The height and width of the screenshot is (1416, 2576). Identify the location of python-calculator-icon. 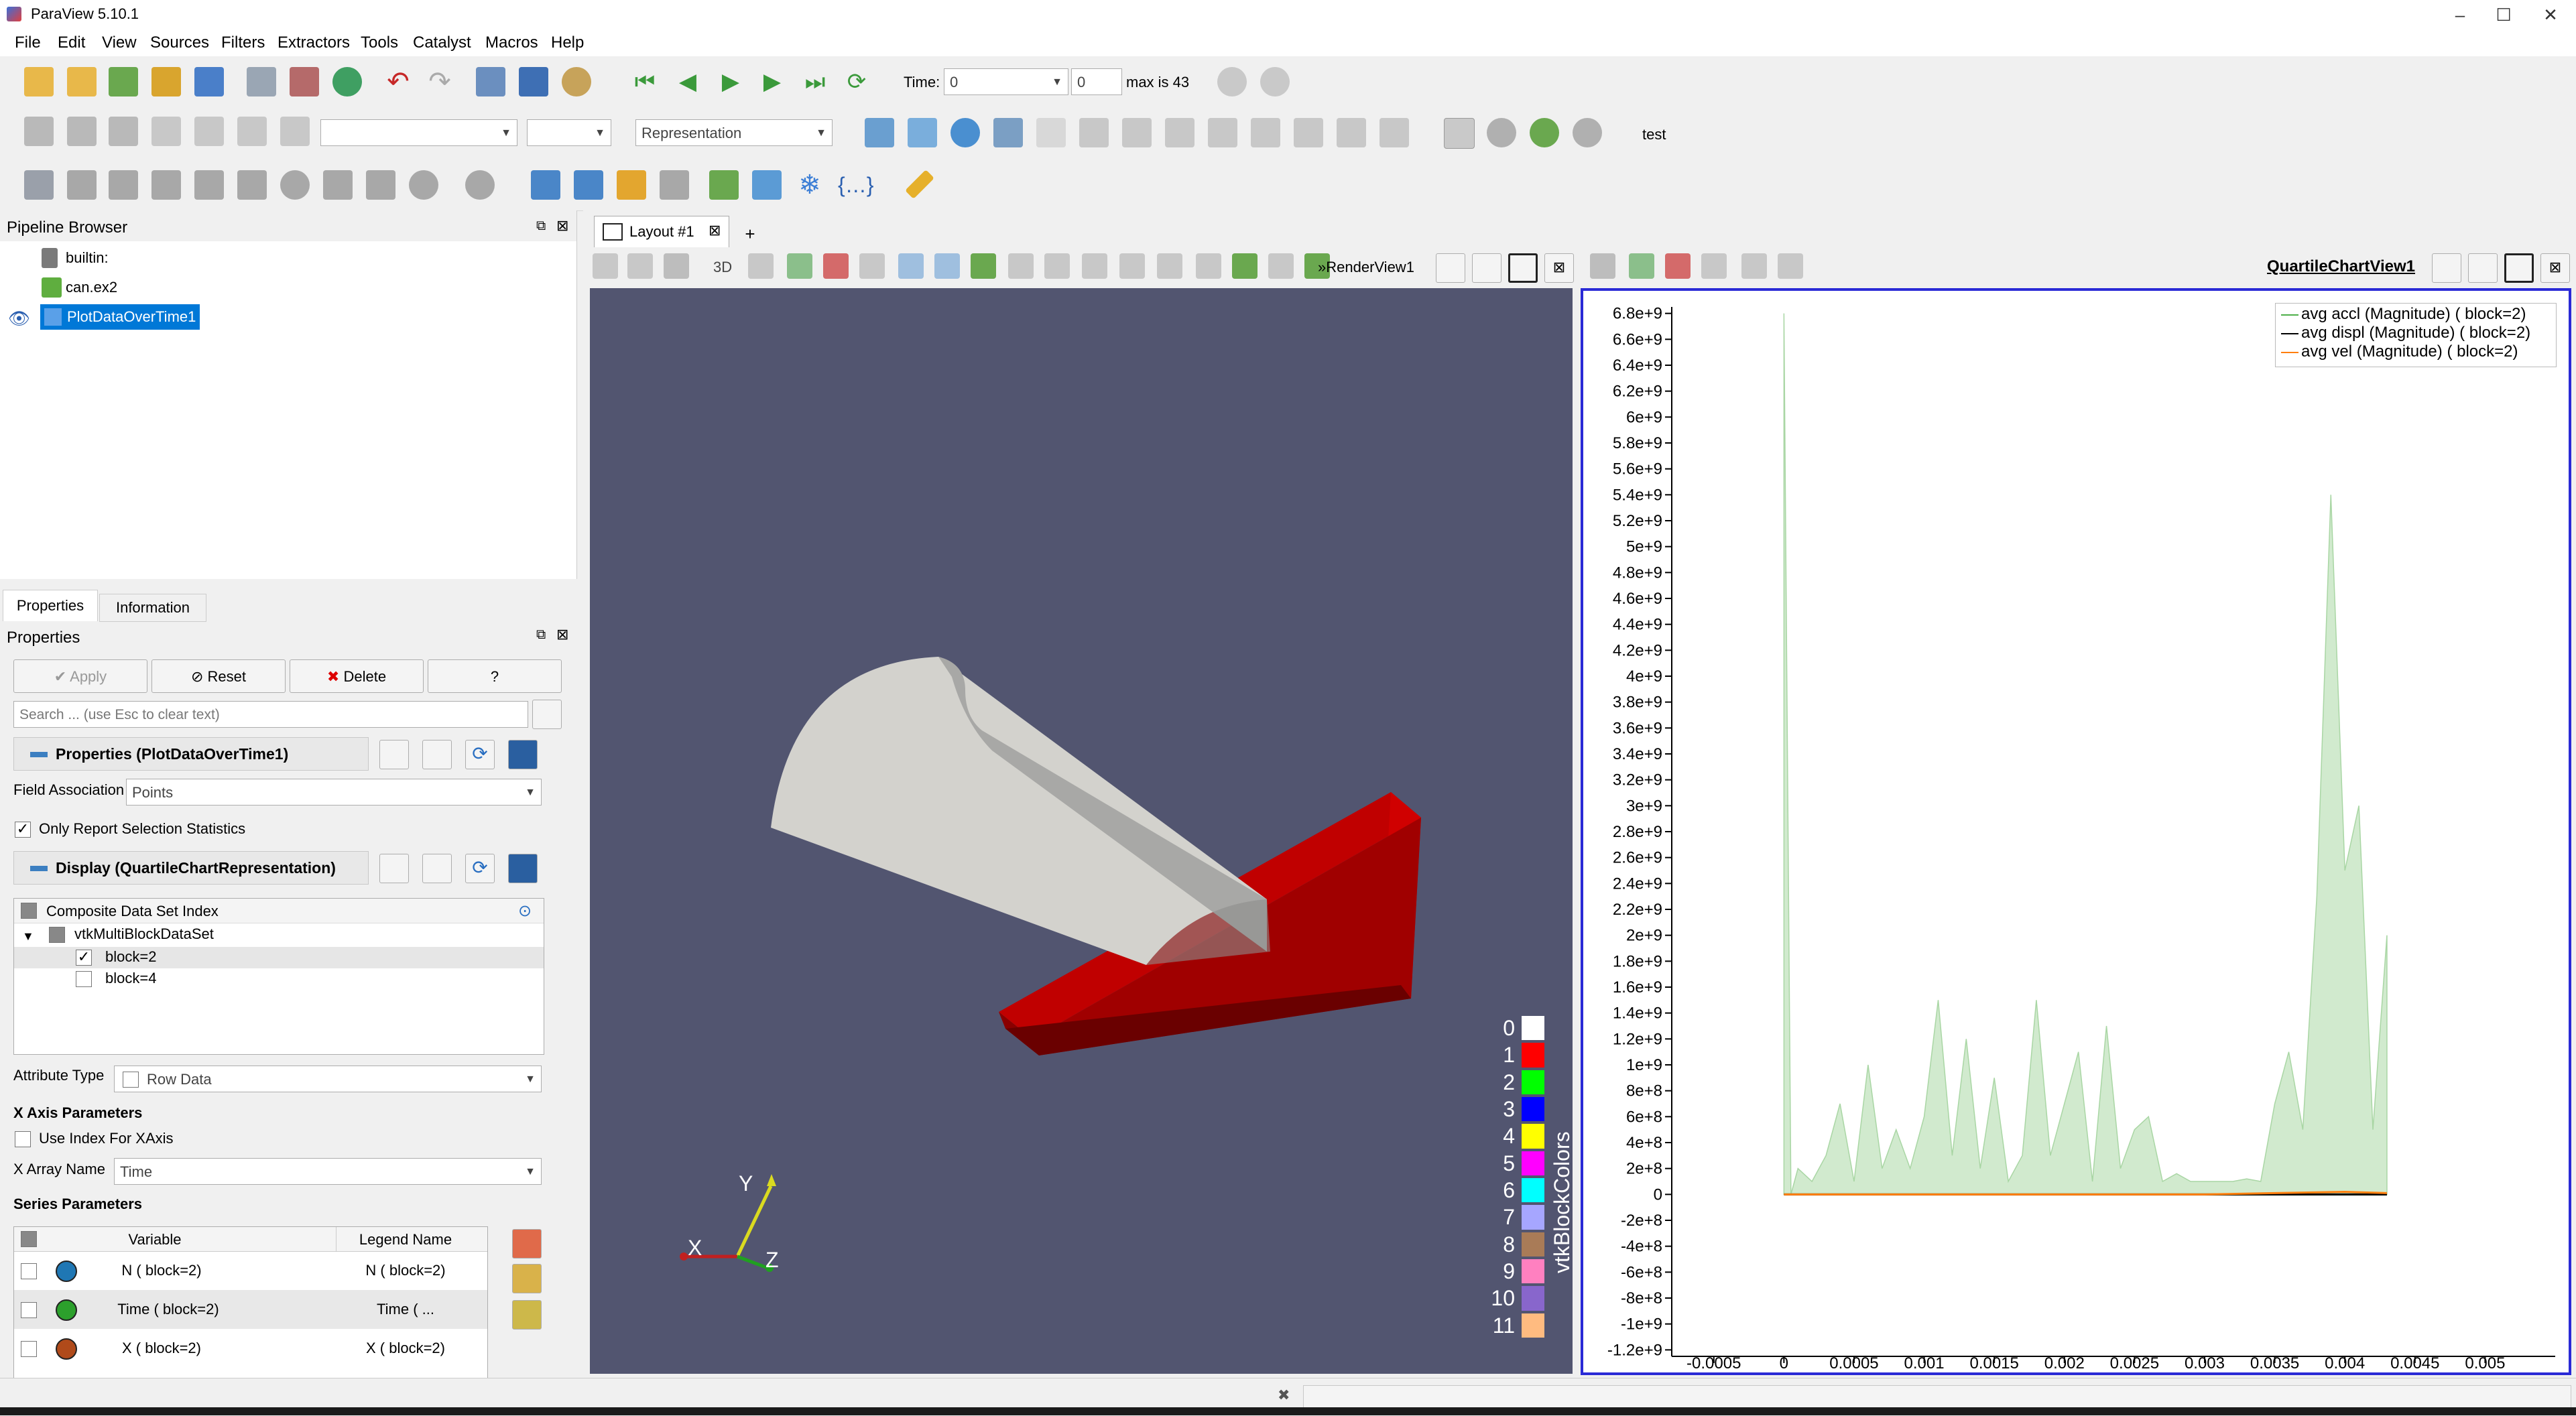
(724, 185).